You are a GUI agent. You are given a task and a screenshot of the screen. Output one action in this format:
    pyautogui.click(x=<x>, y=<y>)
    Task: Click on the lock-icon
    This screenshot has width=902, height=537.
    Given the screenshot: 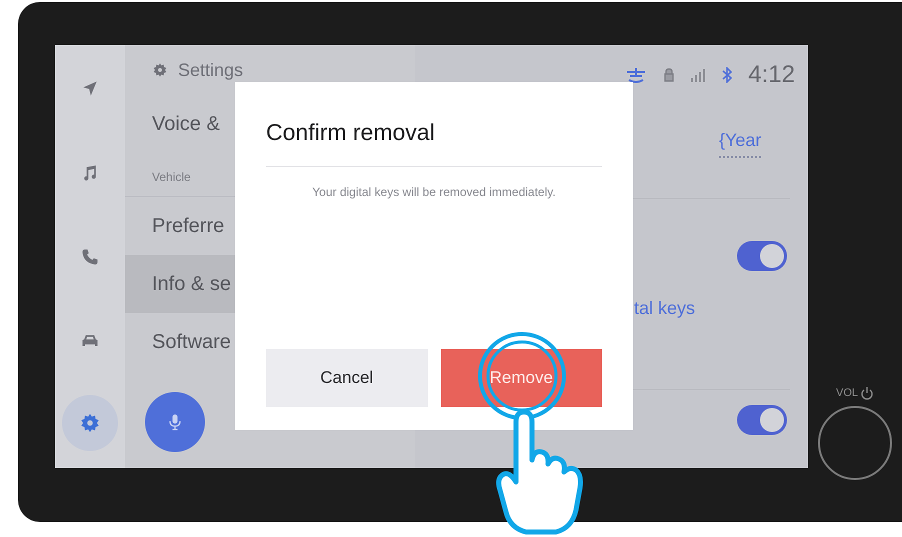 What is the action you would take?
    pyautogui.click(x=669, y=75)
    